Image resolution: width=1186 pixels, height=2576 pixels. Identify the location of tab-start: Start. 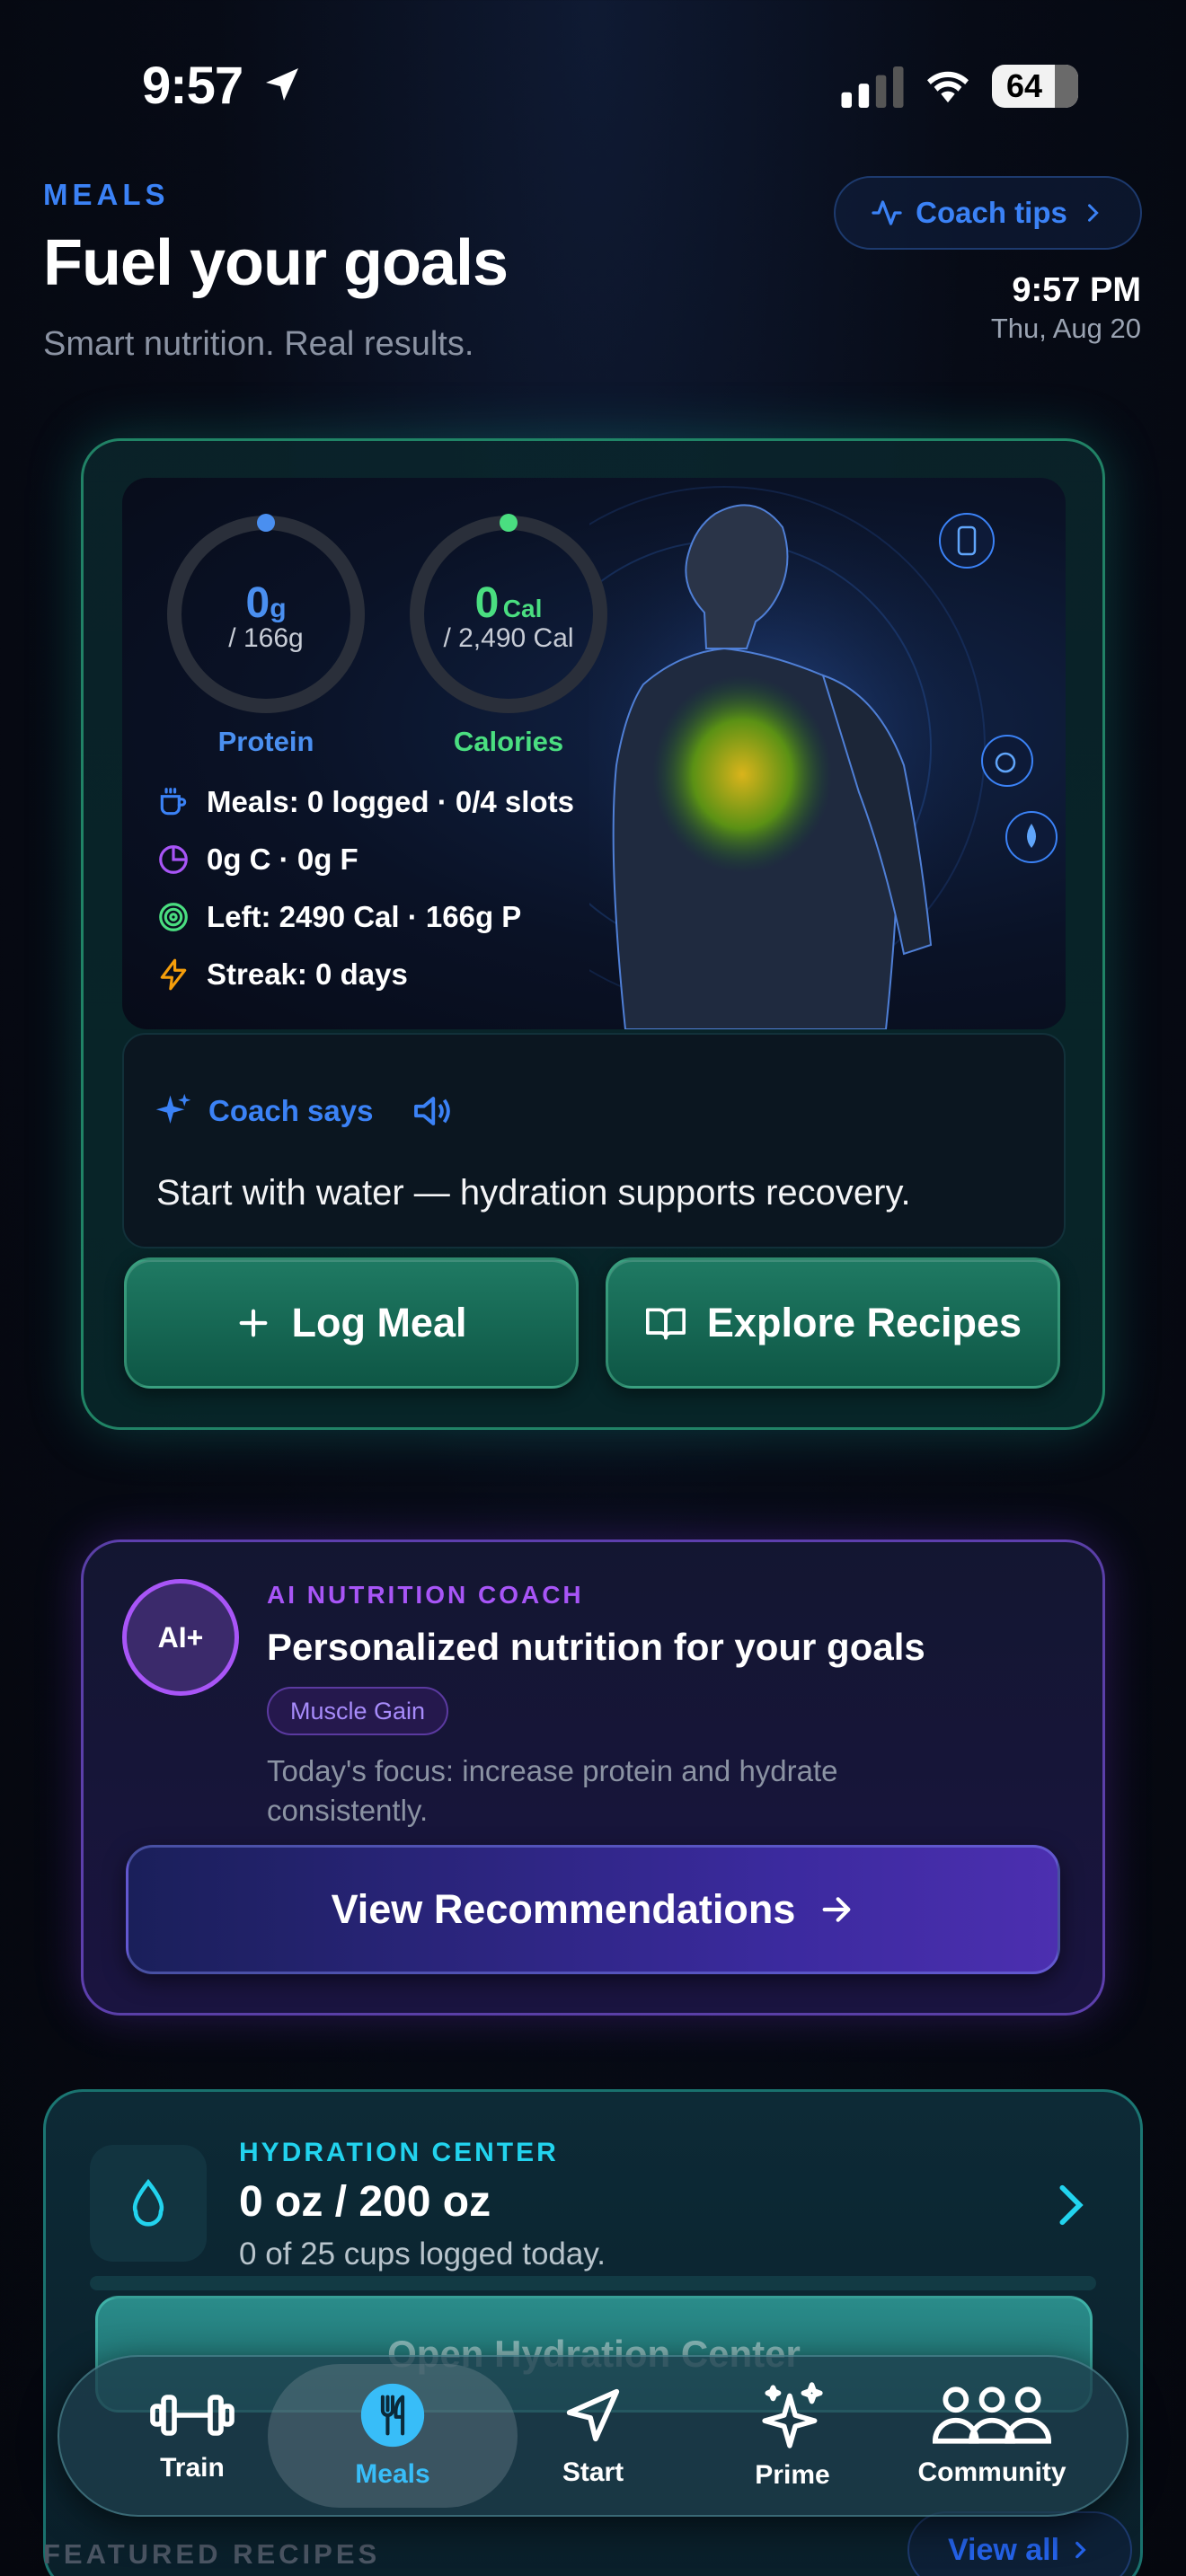
(593, 2436).